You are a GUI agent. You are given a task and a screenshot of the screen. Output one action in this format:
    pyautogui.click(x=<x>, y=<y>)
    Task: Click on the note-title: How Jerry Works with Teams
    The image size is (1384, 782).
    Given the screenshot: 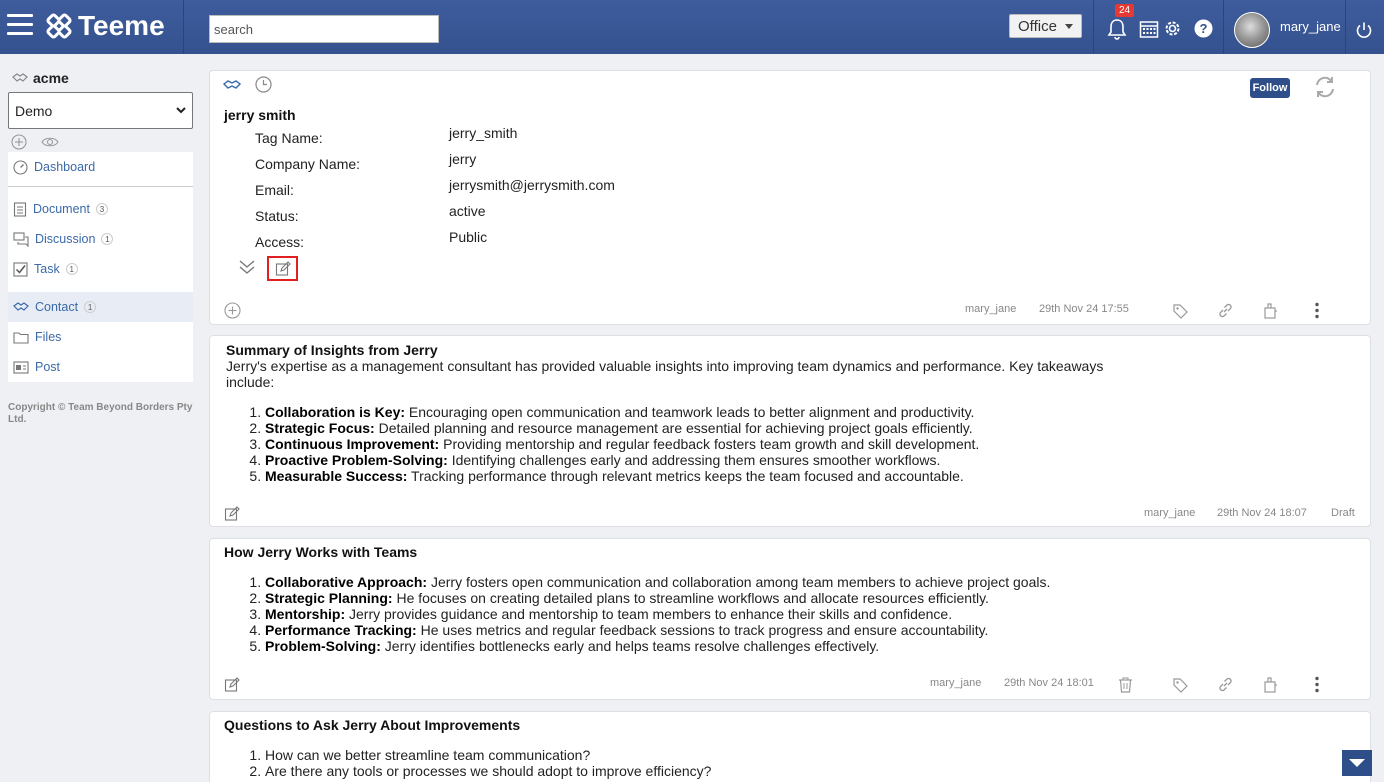 What is the action you would take?
    pyautogui.click(x=321, y=552)
    